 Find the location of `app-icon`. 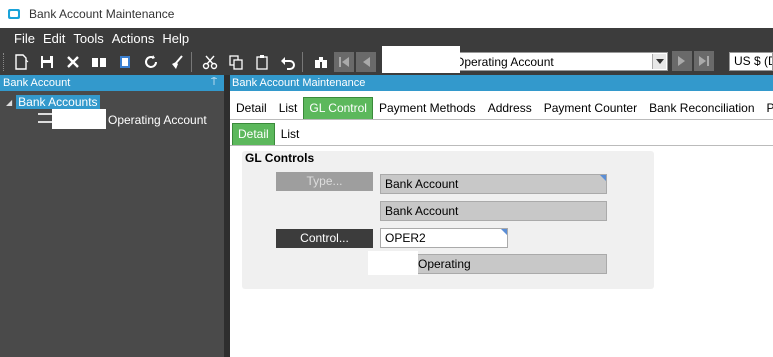

app-icon is located at coordinates (14, 14).